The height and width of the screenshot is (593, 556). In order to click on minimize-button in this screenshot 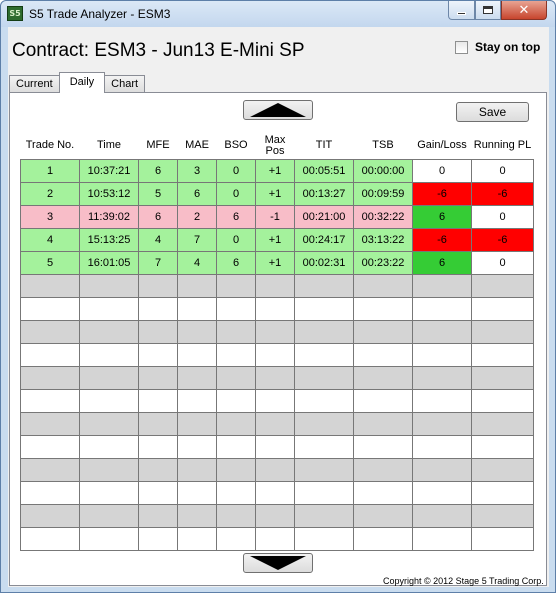, I will do `click(461, 10)`.